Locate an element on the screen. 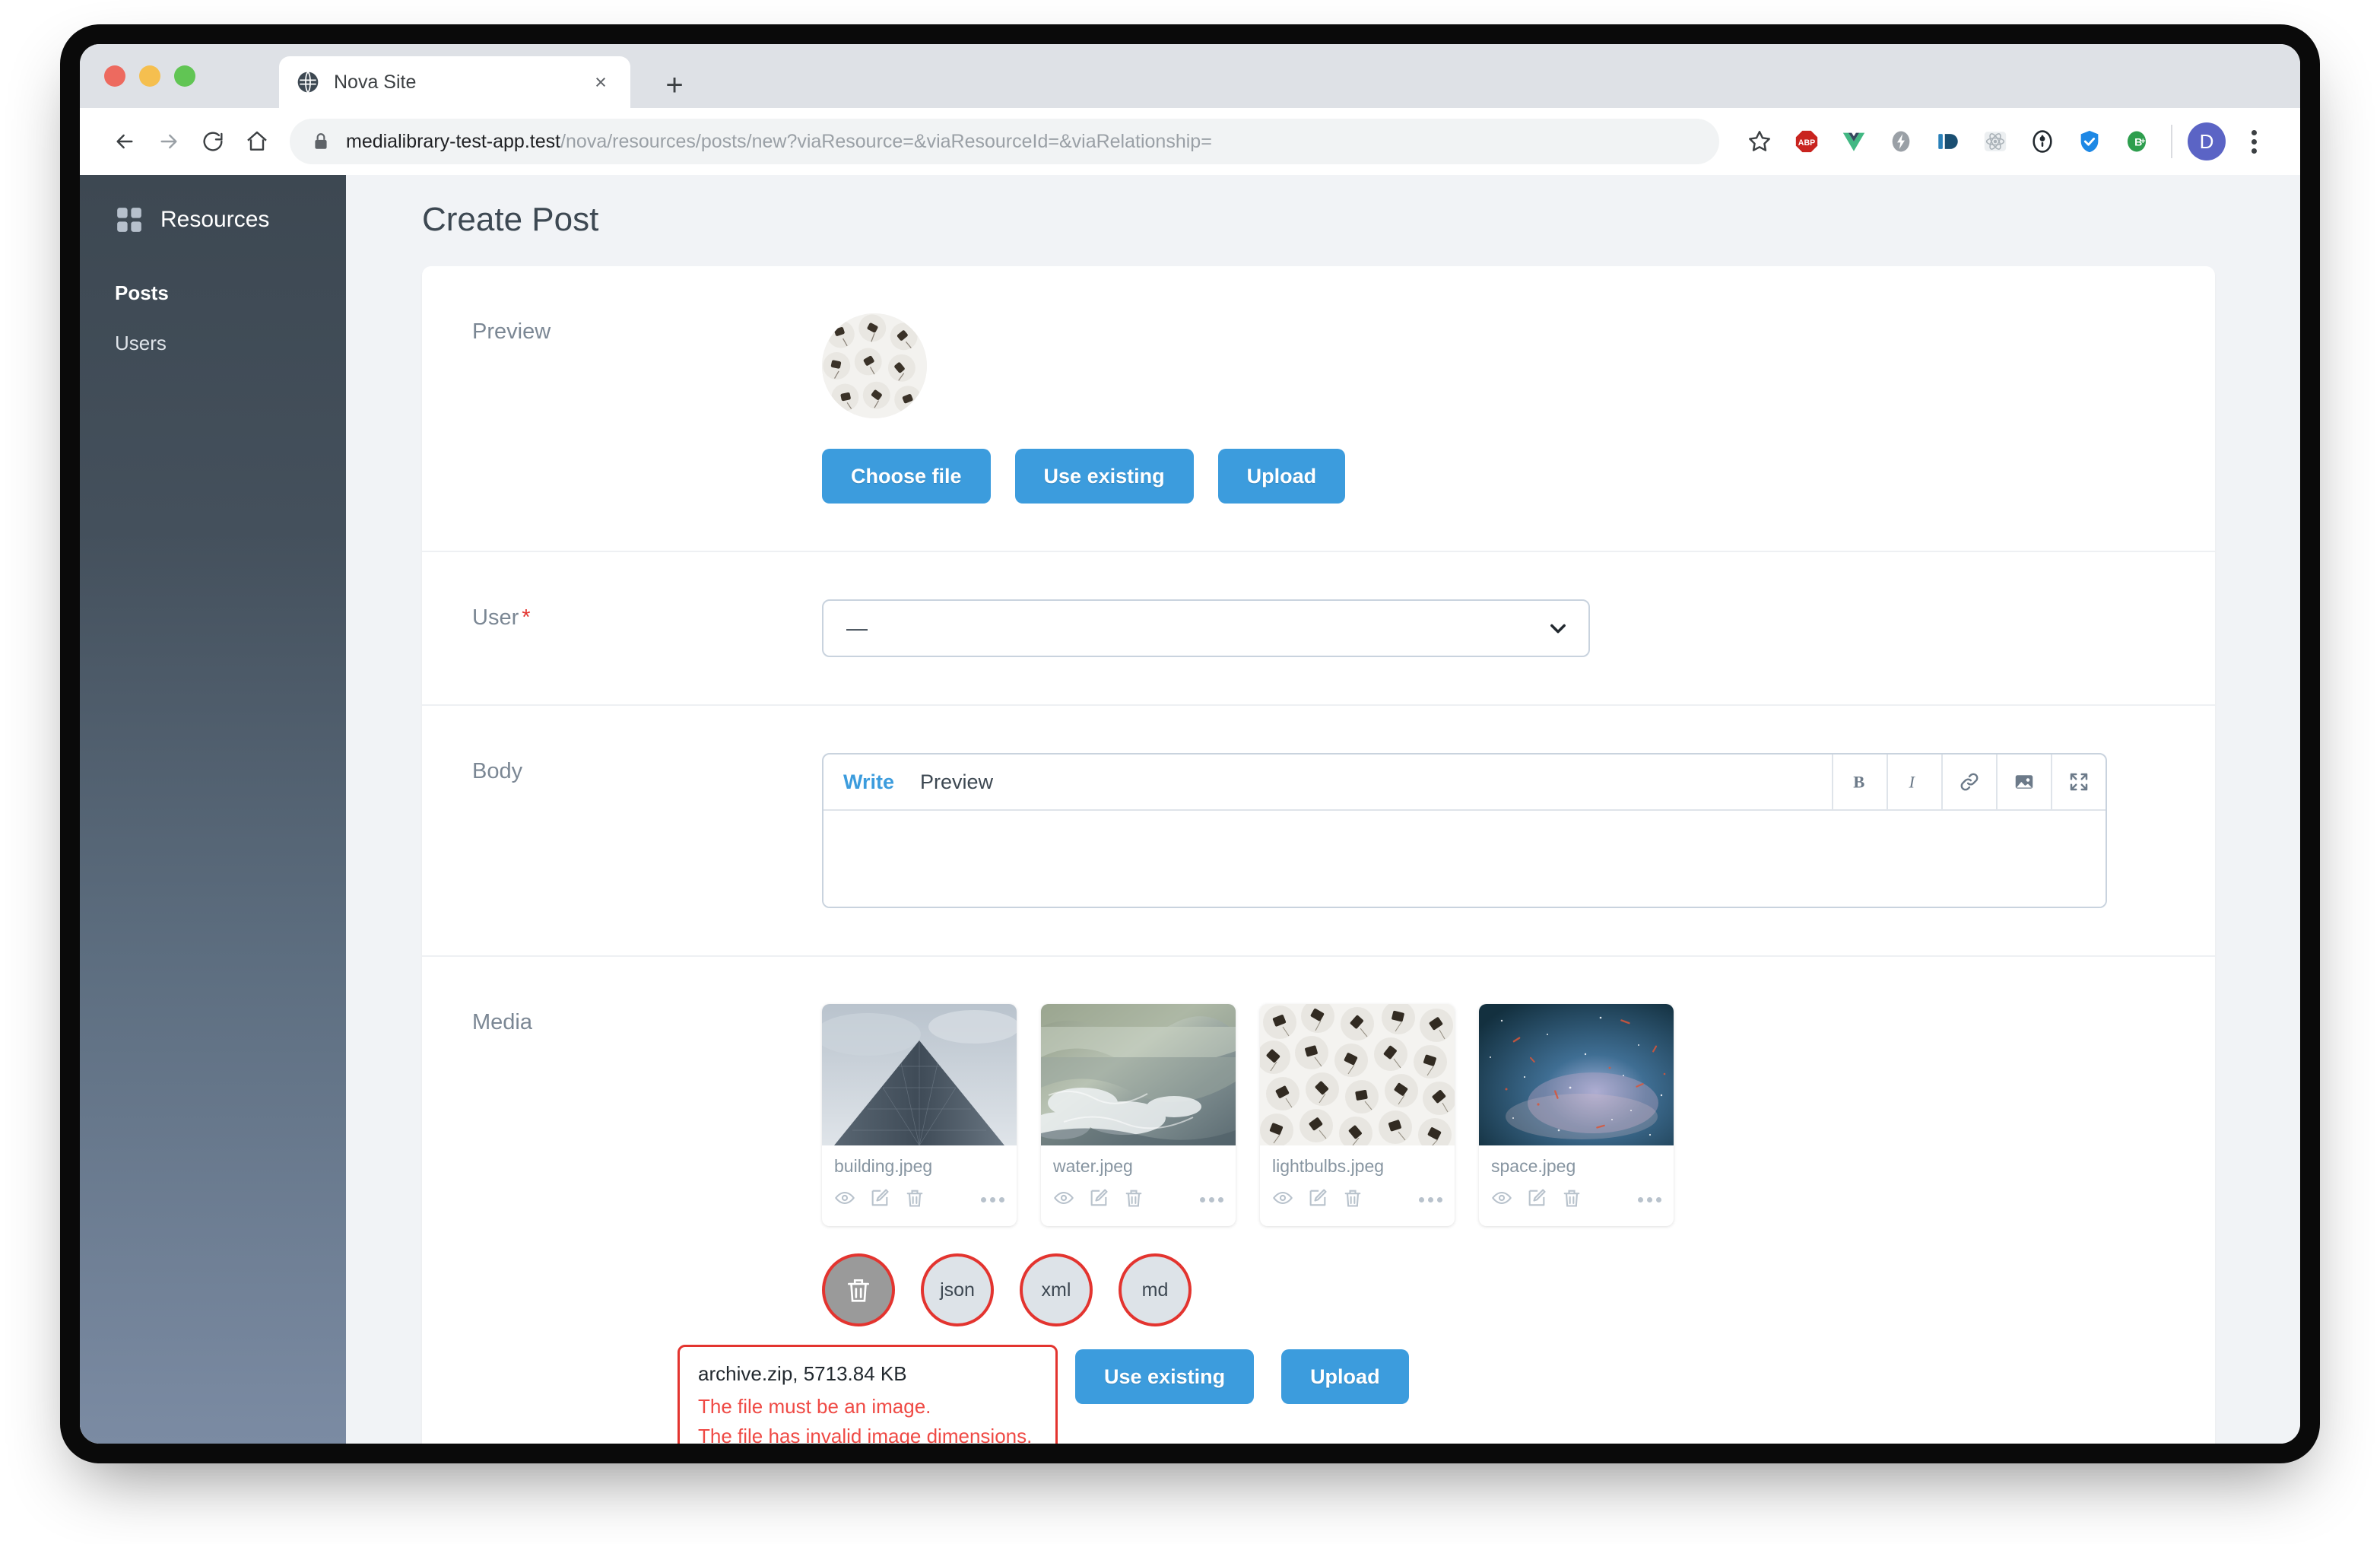  media-card: building.jpeg is located at coordinates (919, 1115).